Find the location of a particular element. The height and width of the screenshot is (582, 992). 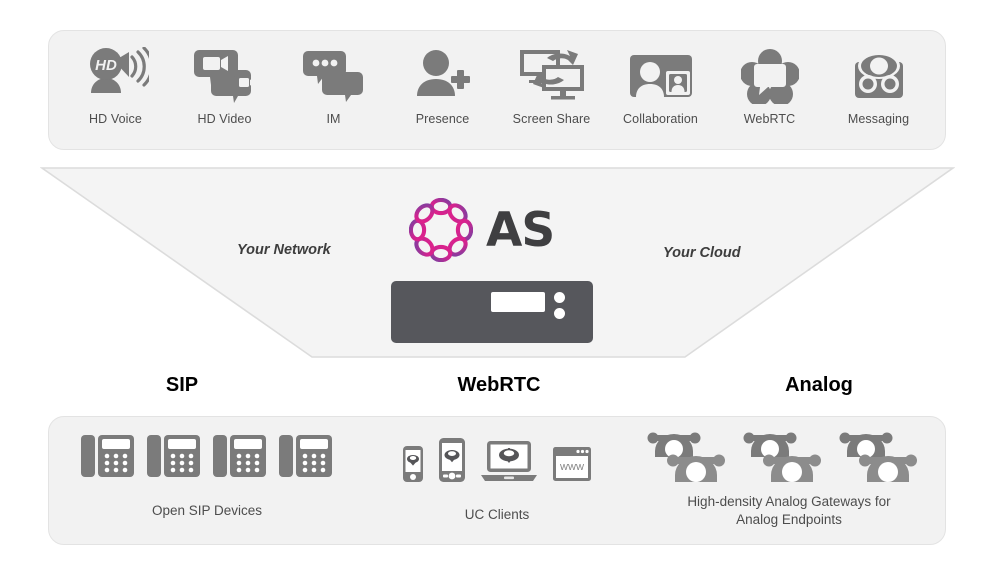

analog-phone-icons is located at coordinates (789, 453).